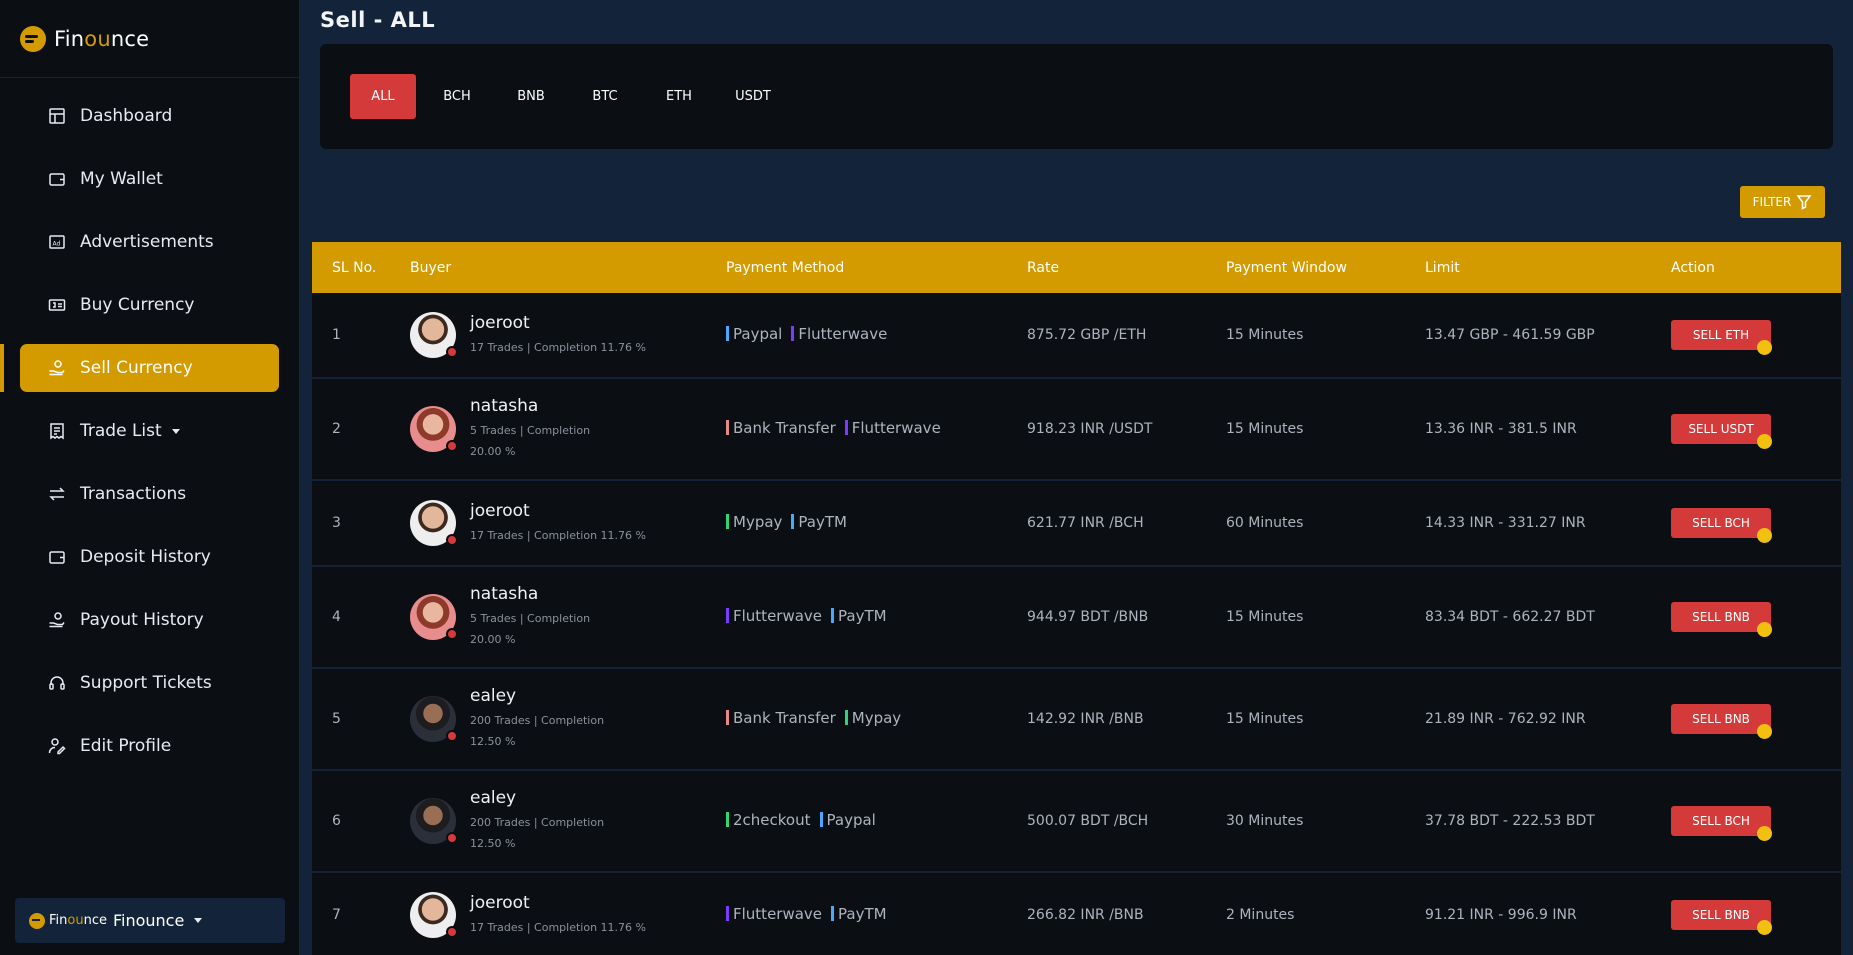  Describe the element at coordinates (336, 915) in the screenshot. I see `sl-number: 7` at that location.